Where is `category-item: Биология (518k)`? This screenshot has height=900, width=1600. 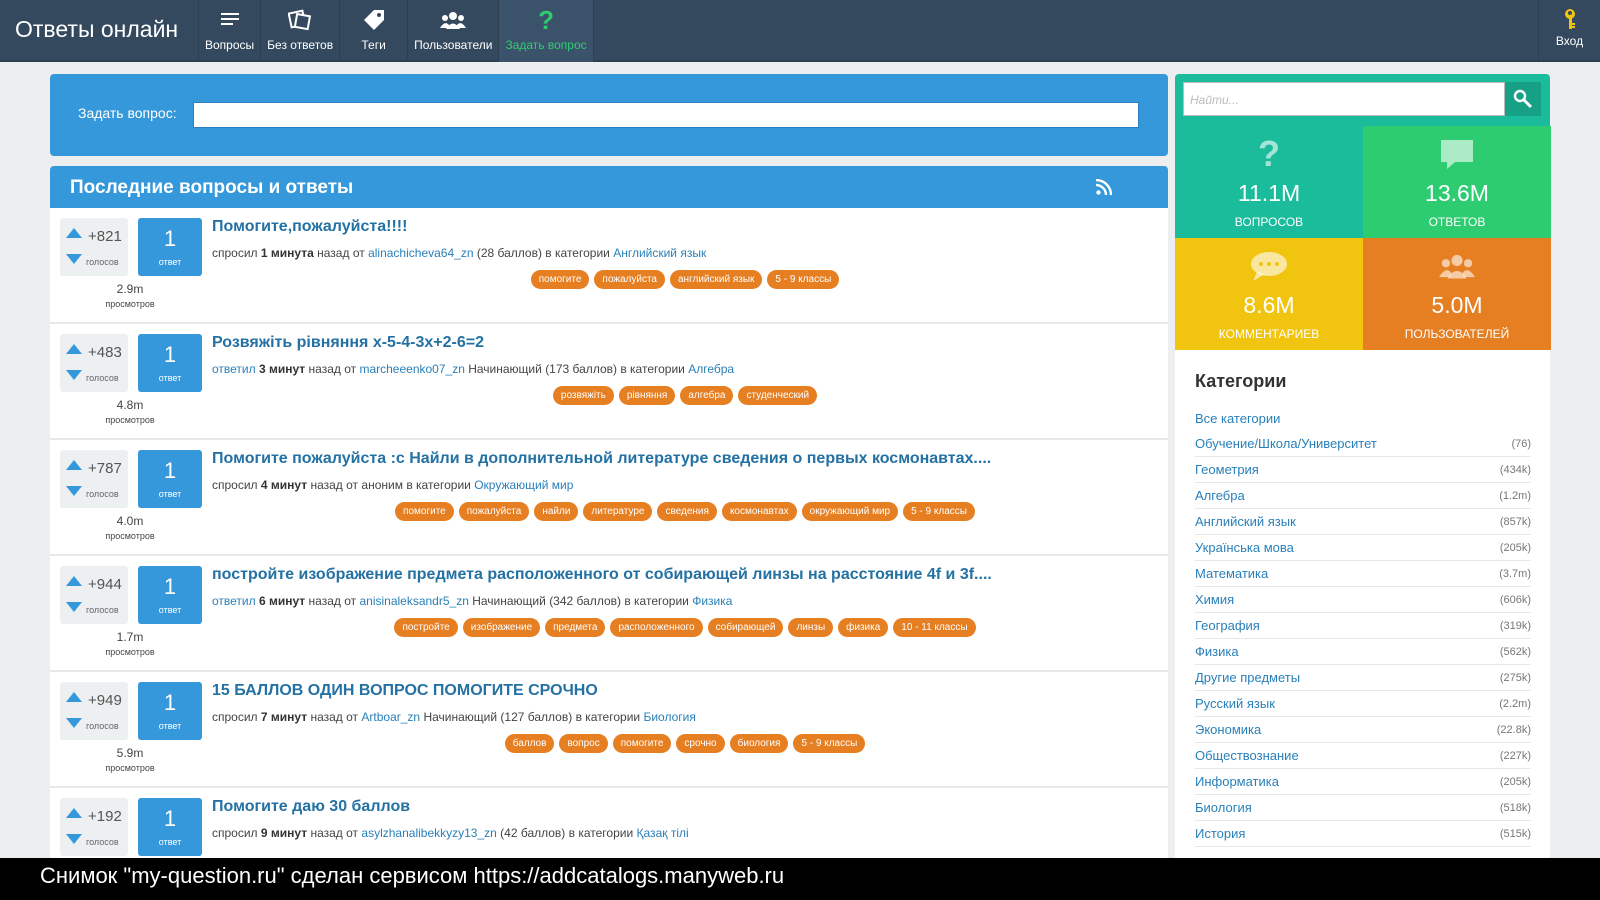
category-item: Биология (518k) is located at coordinates (1363, 808).